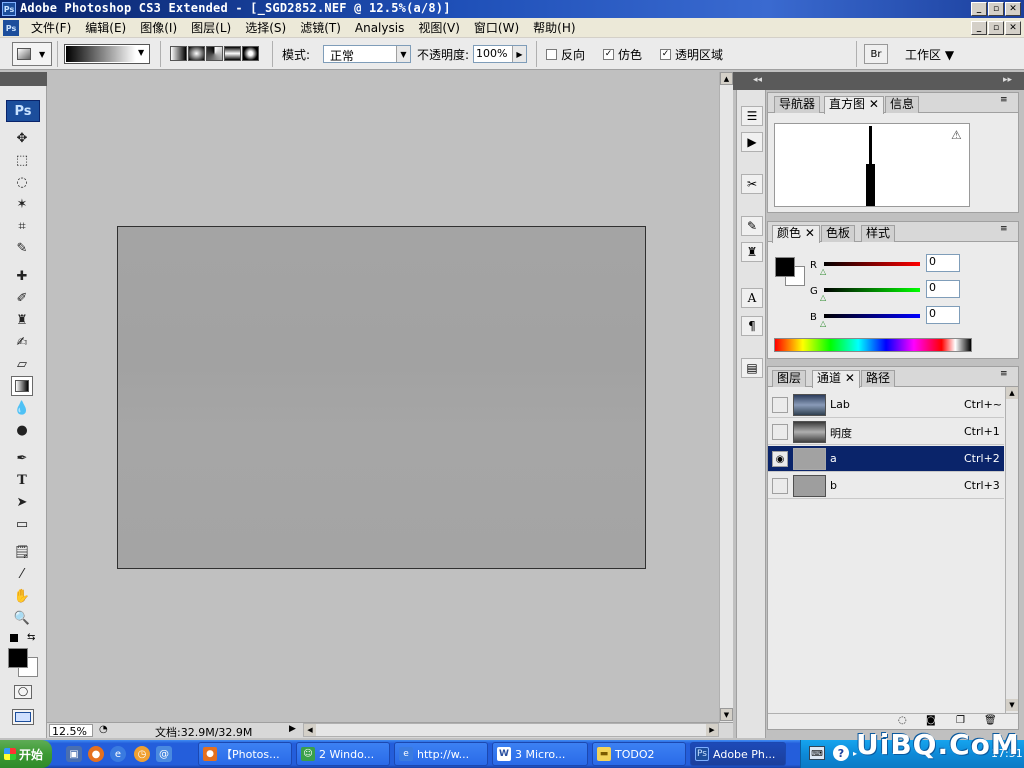  Describe the element at coordinates (726, 397) in the screenshot. I see `vertical-scrollbar: ▲ ▼` at that location.